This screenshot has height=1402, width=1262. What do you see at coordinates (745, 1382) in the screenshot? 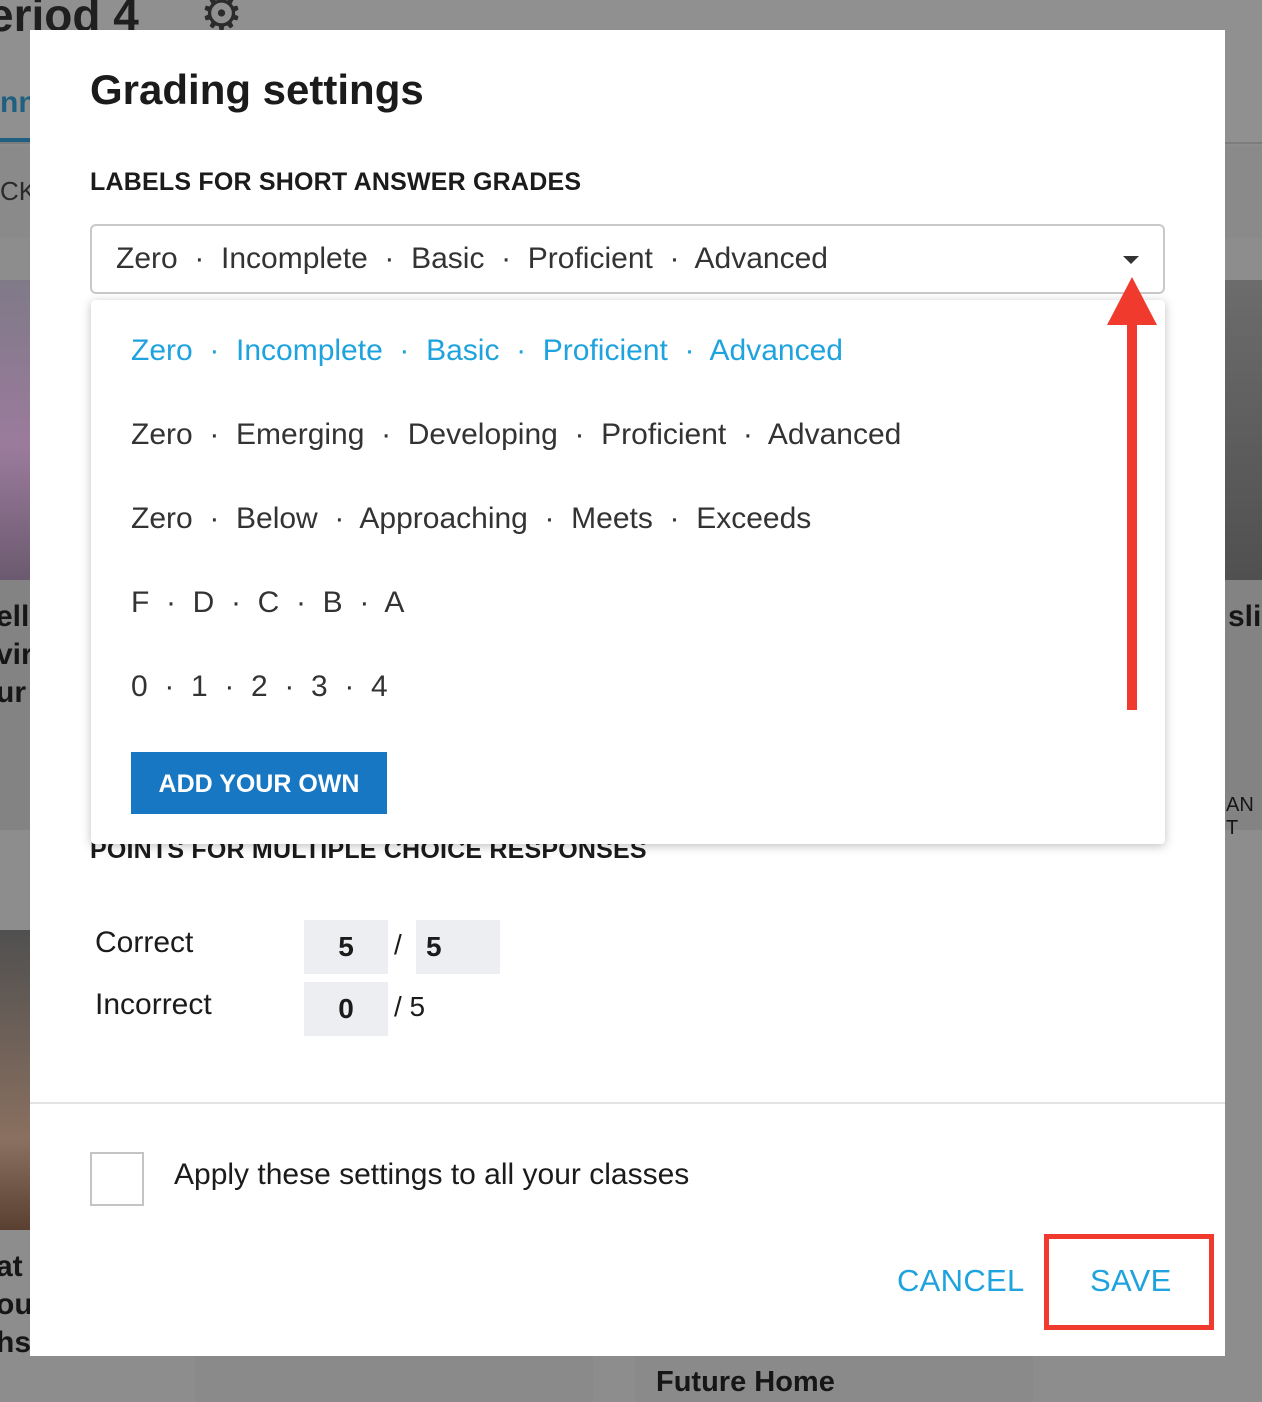
I see `card-title: Future Home` at bounding box center [745, 1382].